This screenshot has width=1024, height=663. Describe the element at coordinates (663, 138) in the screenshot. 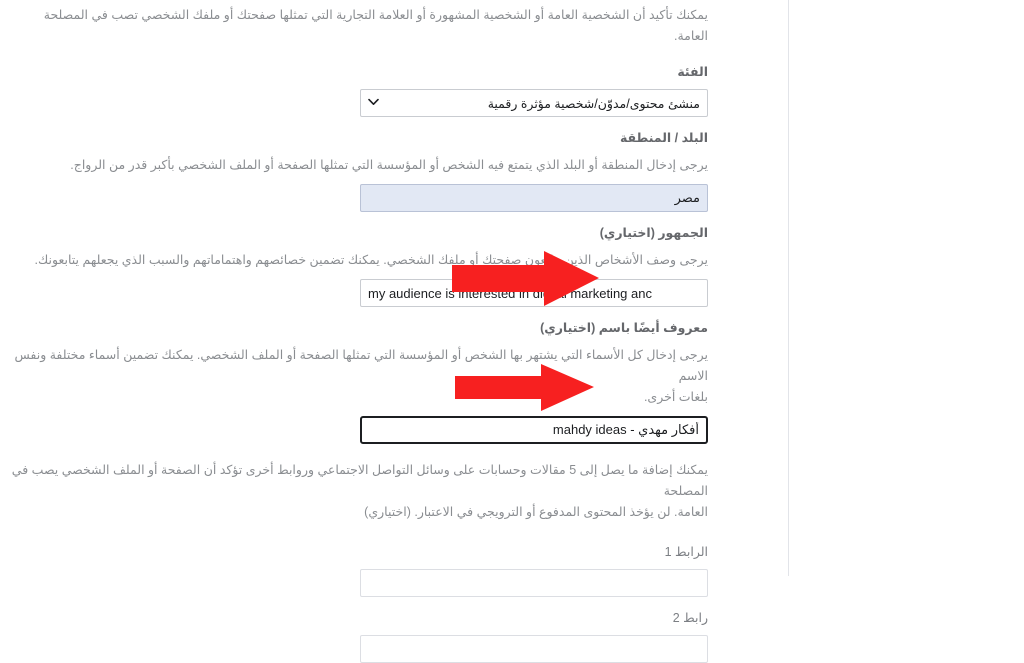

I see `country-label: البلد / المنطقة` at that location.